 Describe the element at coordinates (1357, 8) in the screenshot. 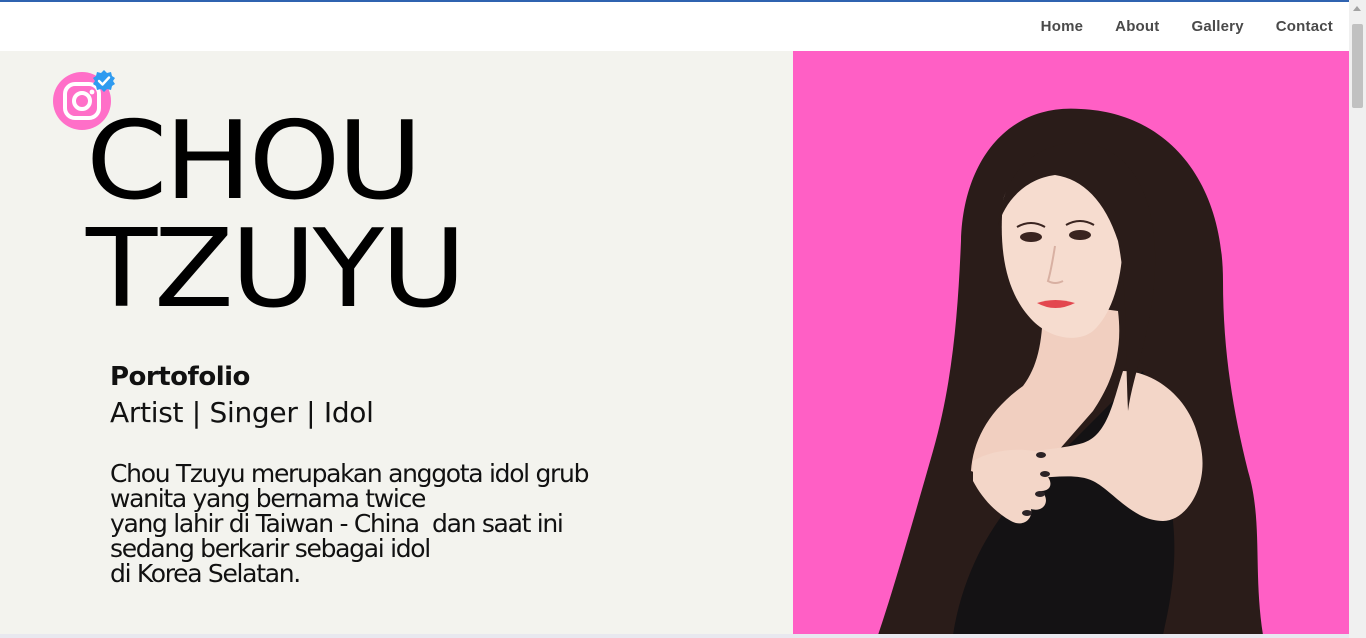

I see `scroll-up-arrow-icon` at that location.